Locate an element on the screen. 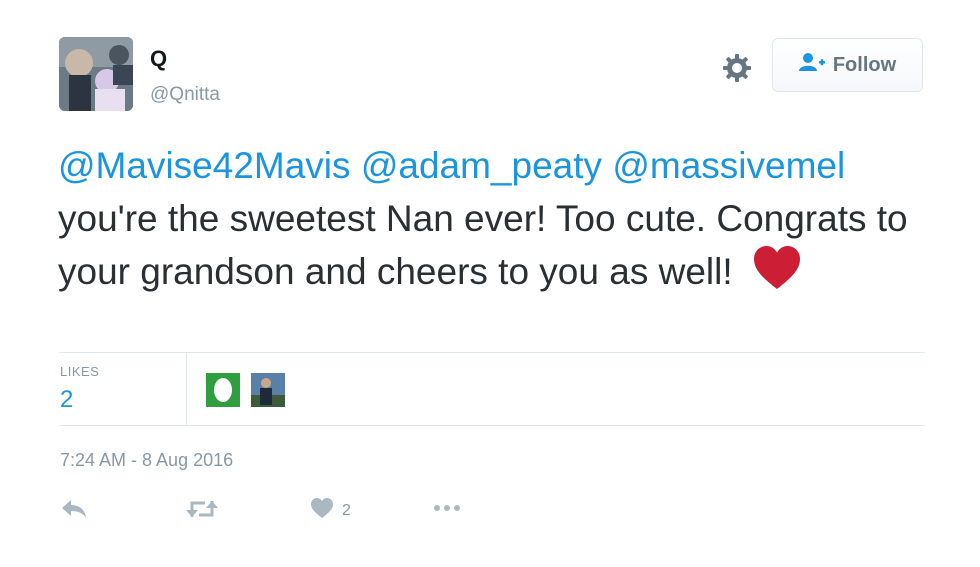 The height and width of the screenshot is (567, 980). mention-link: @Mavise42Mavis is located at coordinates (204, 165).